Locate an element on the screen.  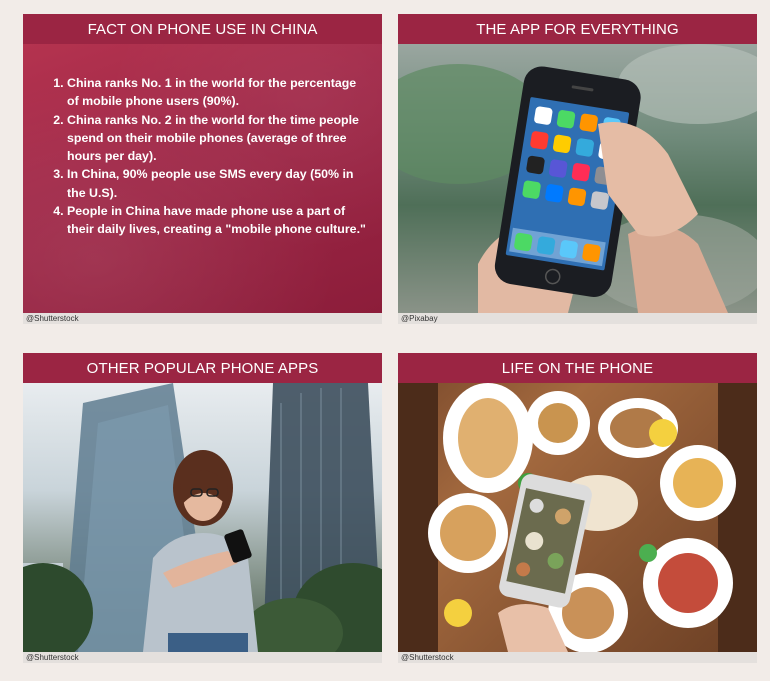
card-title: THE APP FOR EVERYTHING is located at coordinates (577, 29).